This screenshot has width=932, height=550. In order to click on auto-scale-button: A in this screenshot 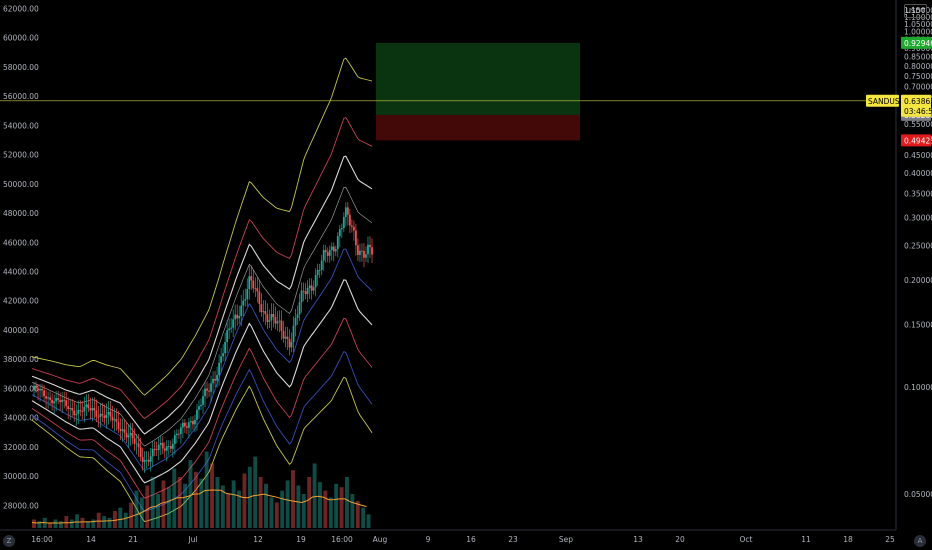, I will do `click(920, 541)`.